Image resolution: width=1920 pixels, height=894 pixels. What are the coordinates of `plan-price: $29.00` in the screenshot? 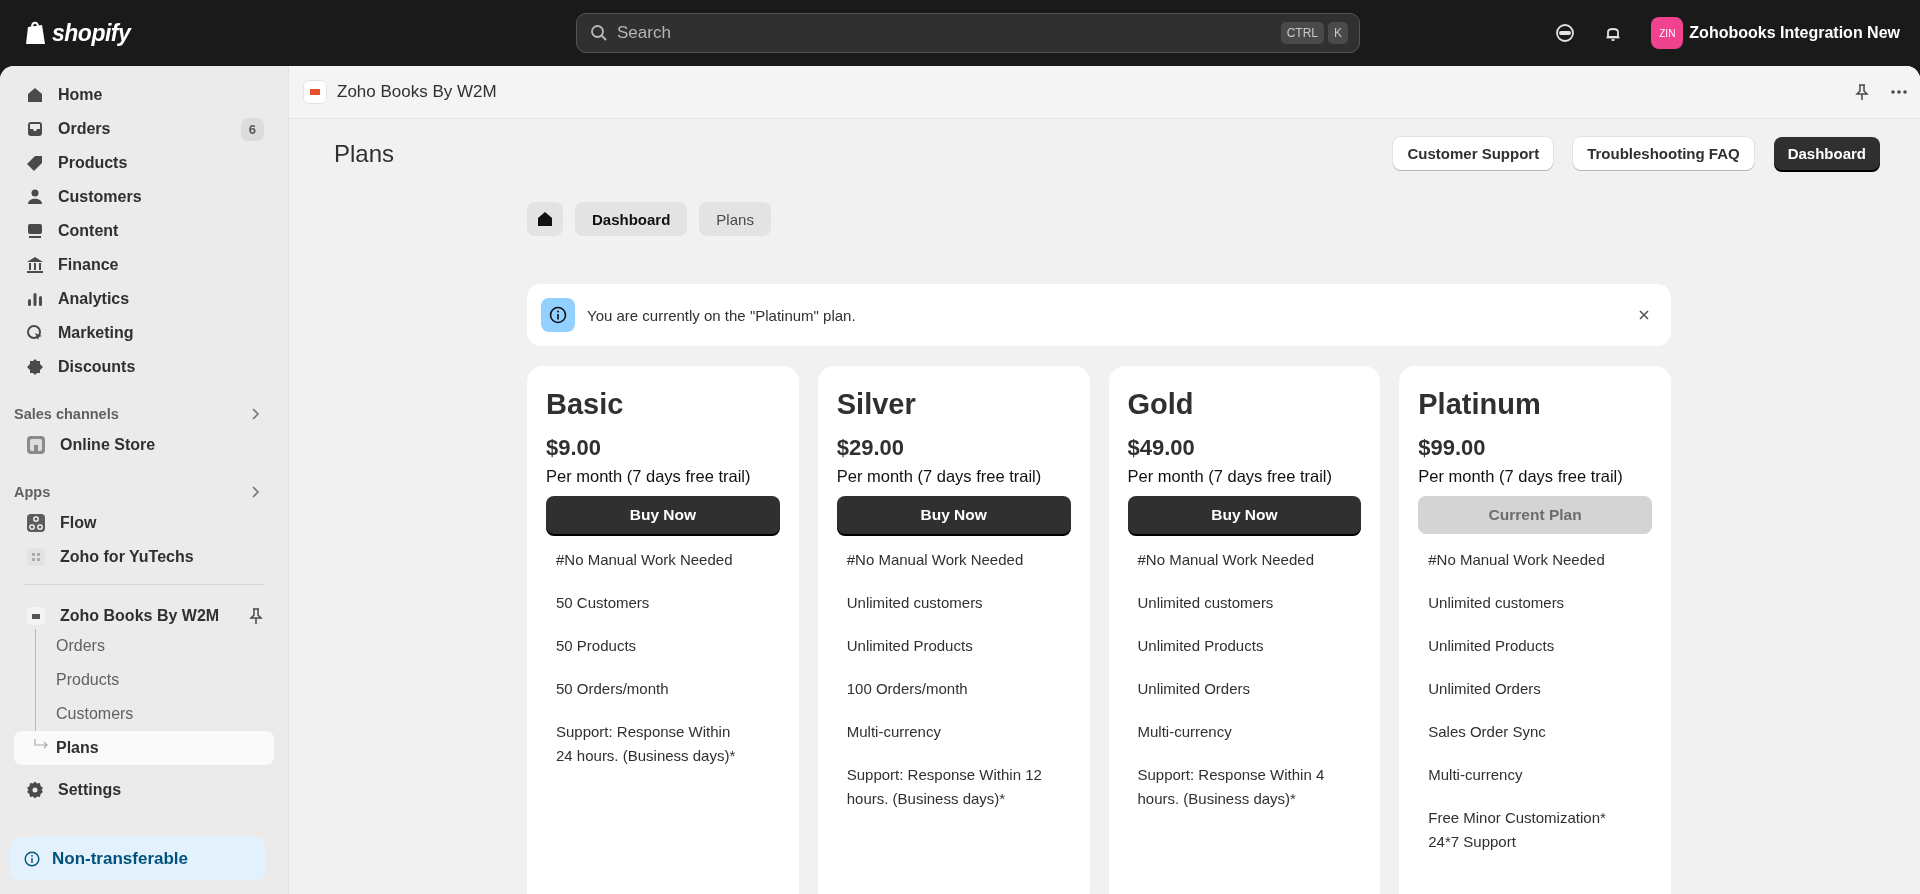 It's located at (871, 448).